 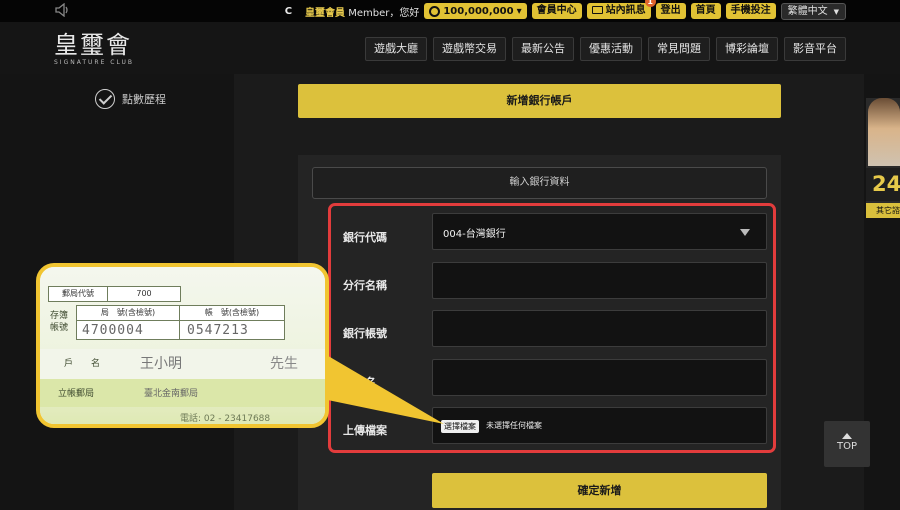 I want to click on greeting-text: 皇璽會員 Member，您好, so click(x=362, y=11).